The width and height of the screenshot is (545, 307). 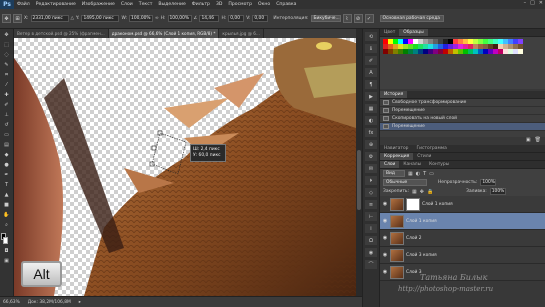 I want to click on crop-tool-icon: ⌗, so click(x=7, y=75).